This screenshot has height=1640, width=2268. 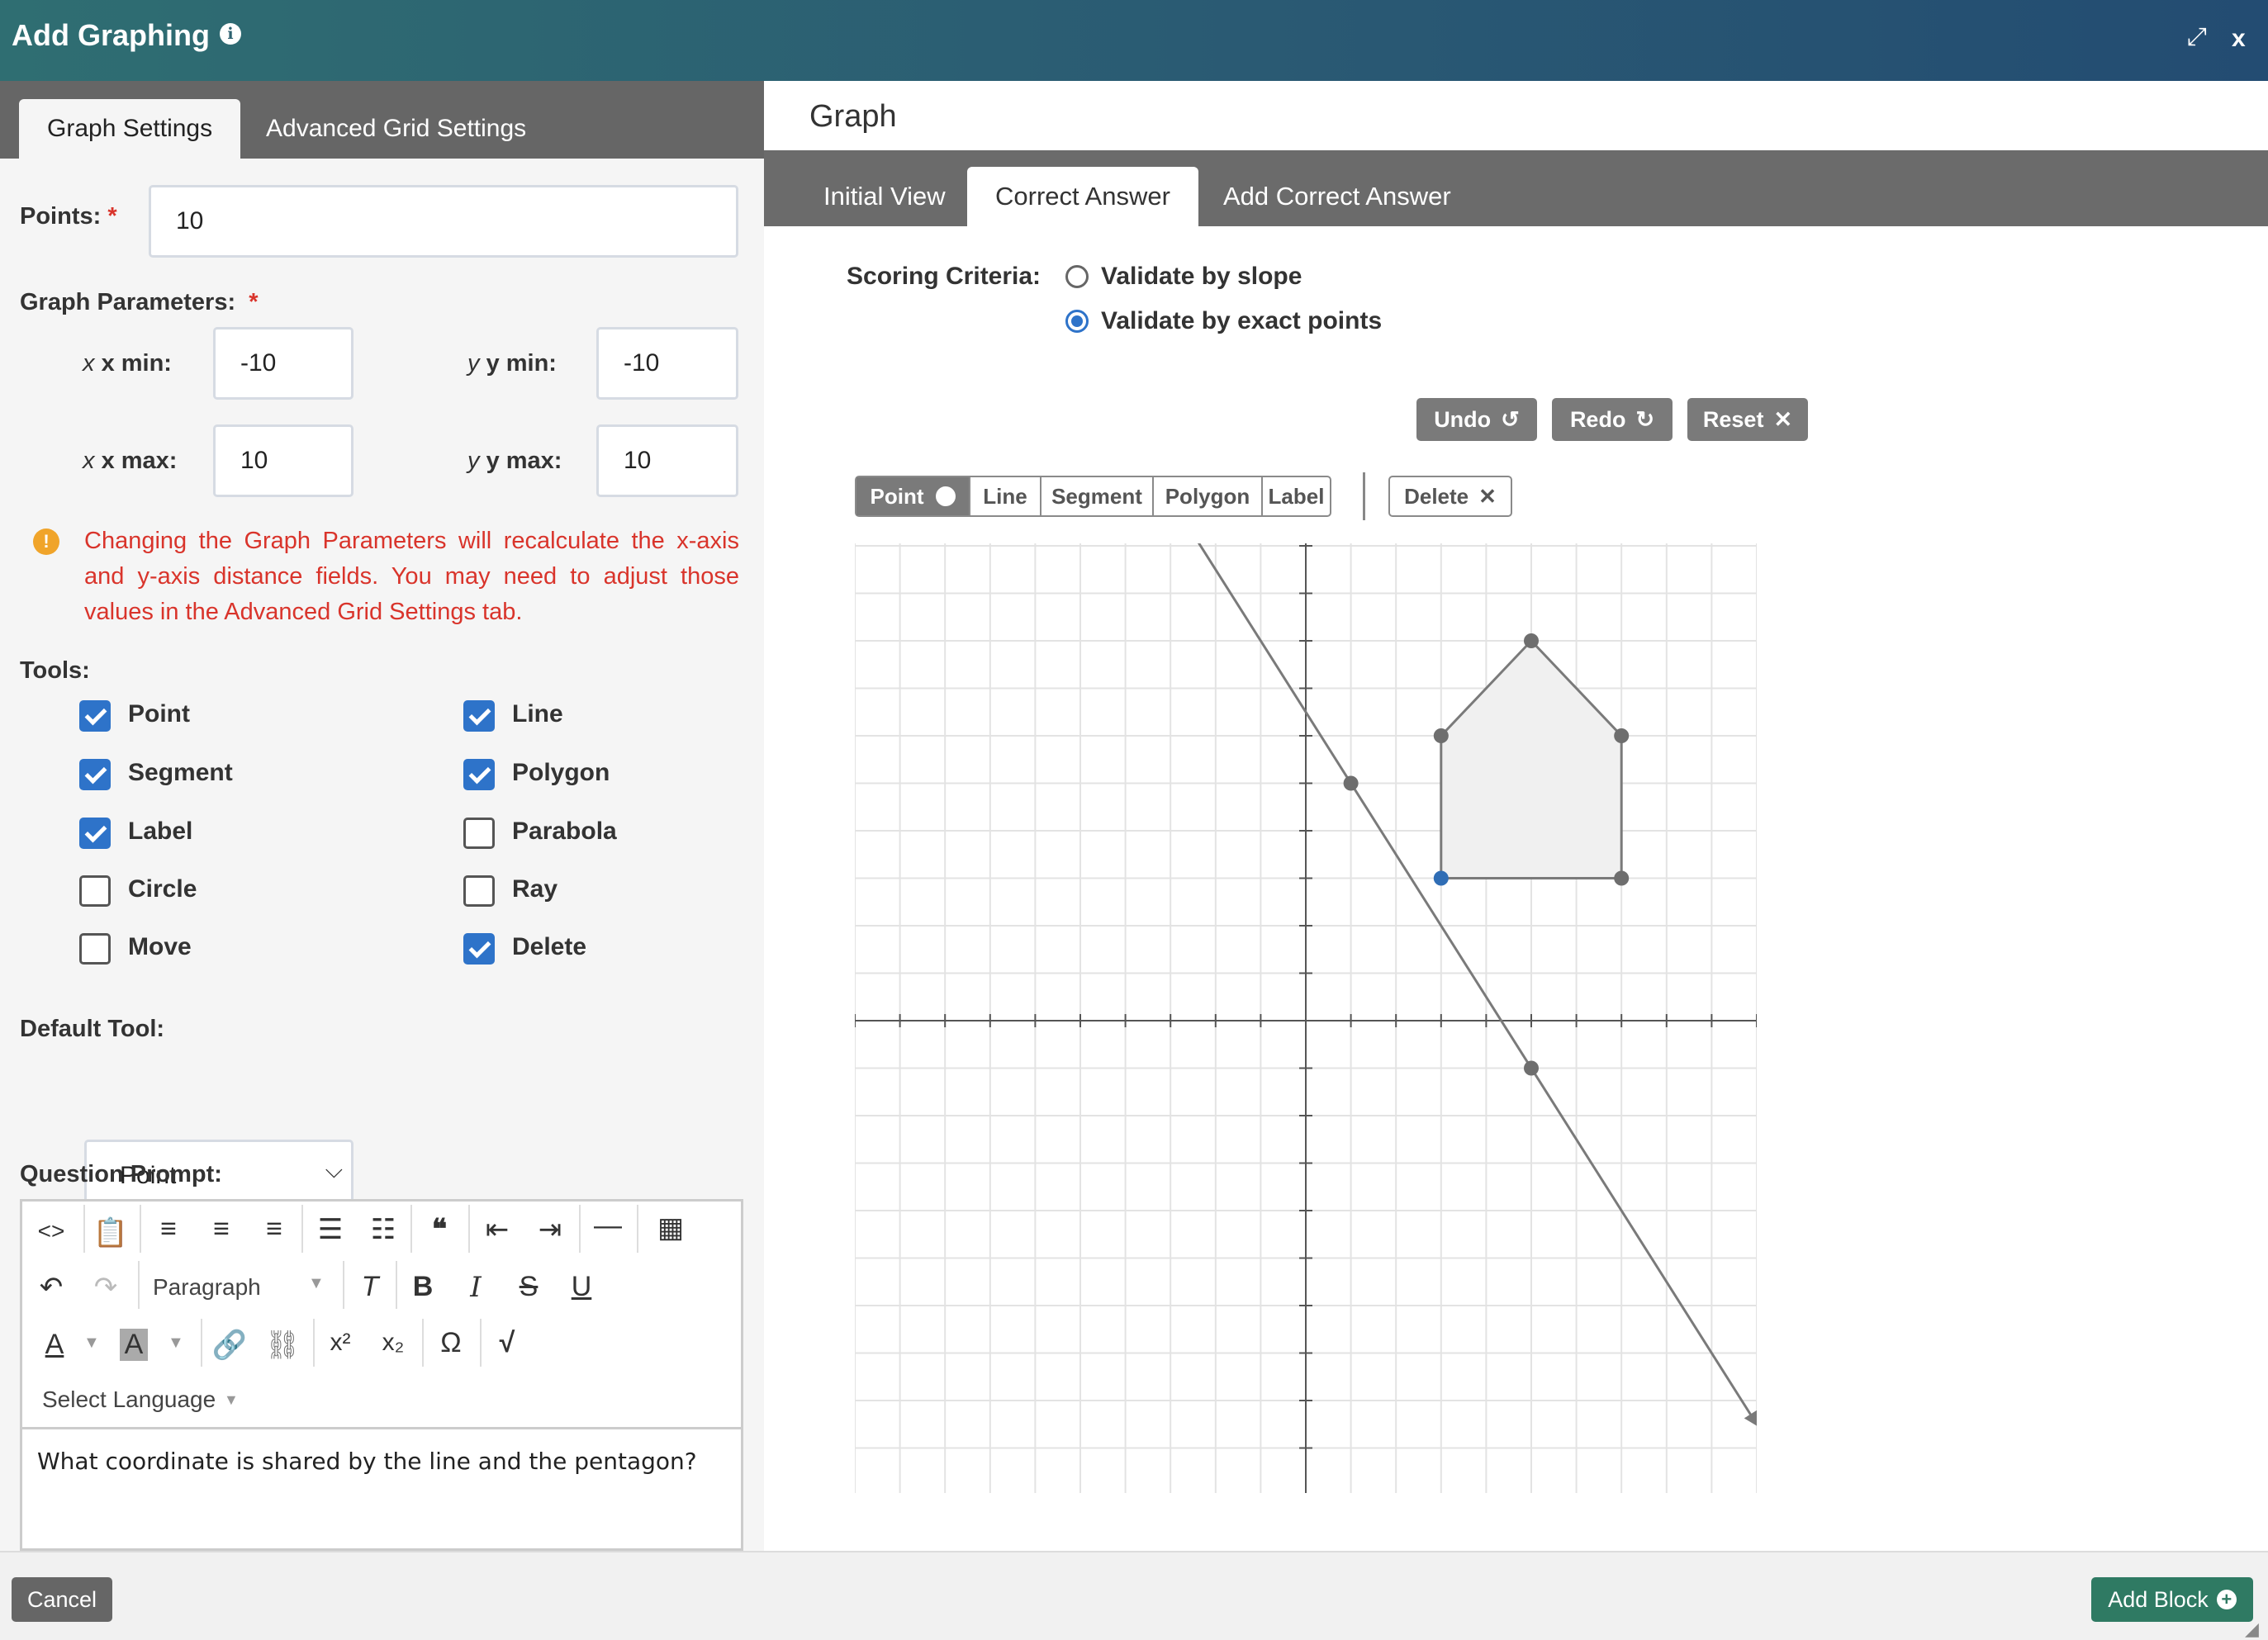 What do you see at coordinates (528, 1287) in the screenshot?
I see `strikethrough-icon: S` at bounding box center [528, 1287].